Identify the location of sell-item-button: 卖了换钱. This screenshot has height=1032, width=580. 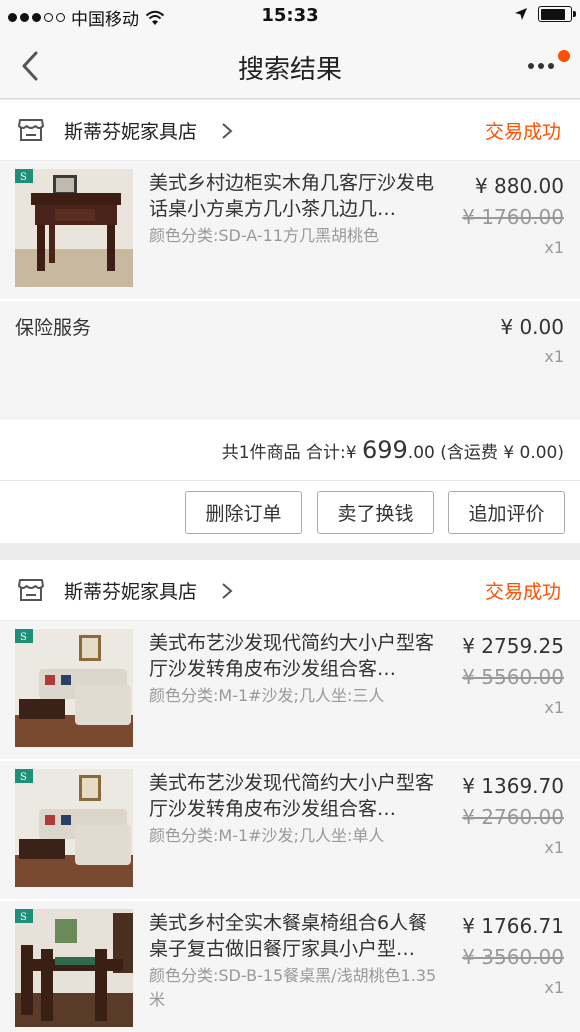
(375, 512).